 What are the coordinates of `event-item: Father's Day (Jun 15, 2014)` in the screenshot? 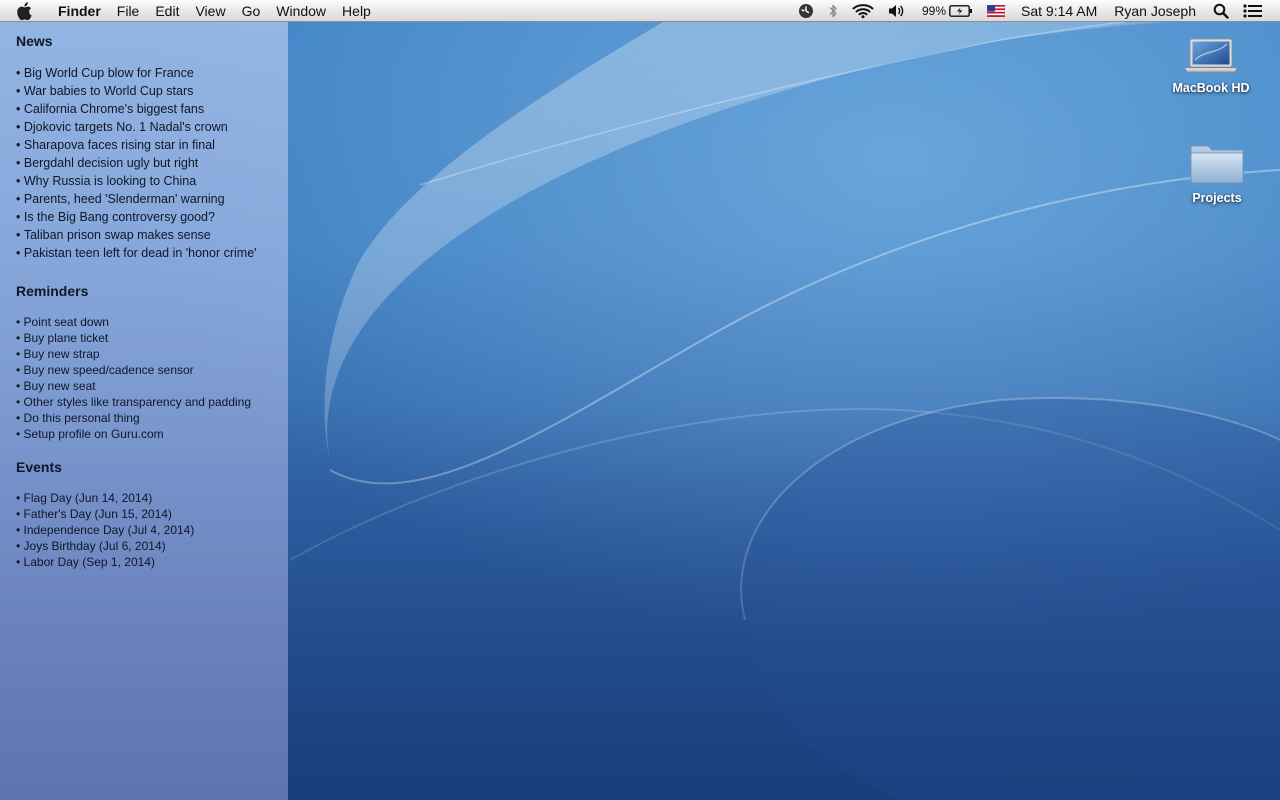 It's located at (152, 514).